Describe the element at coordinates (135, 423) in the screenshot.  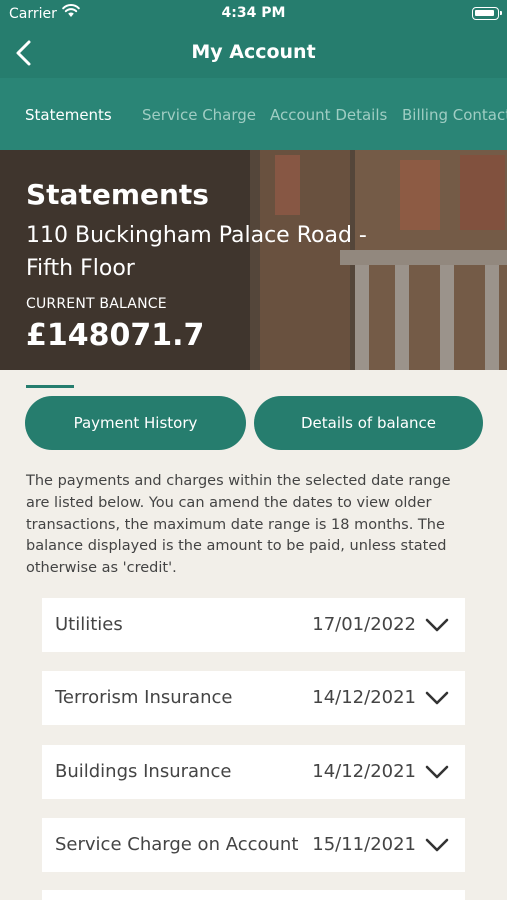
I see `payment-history-button: Payment History` at that location.